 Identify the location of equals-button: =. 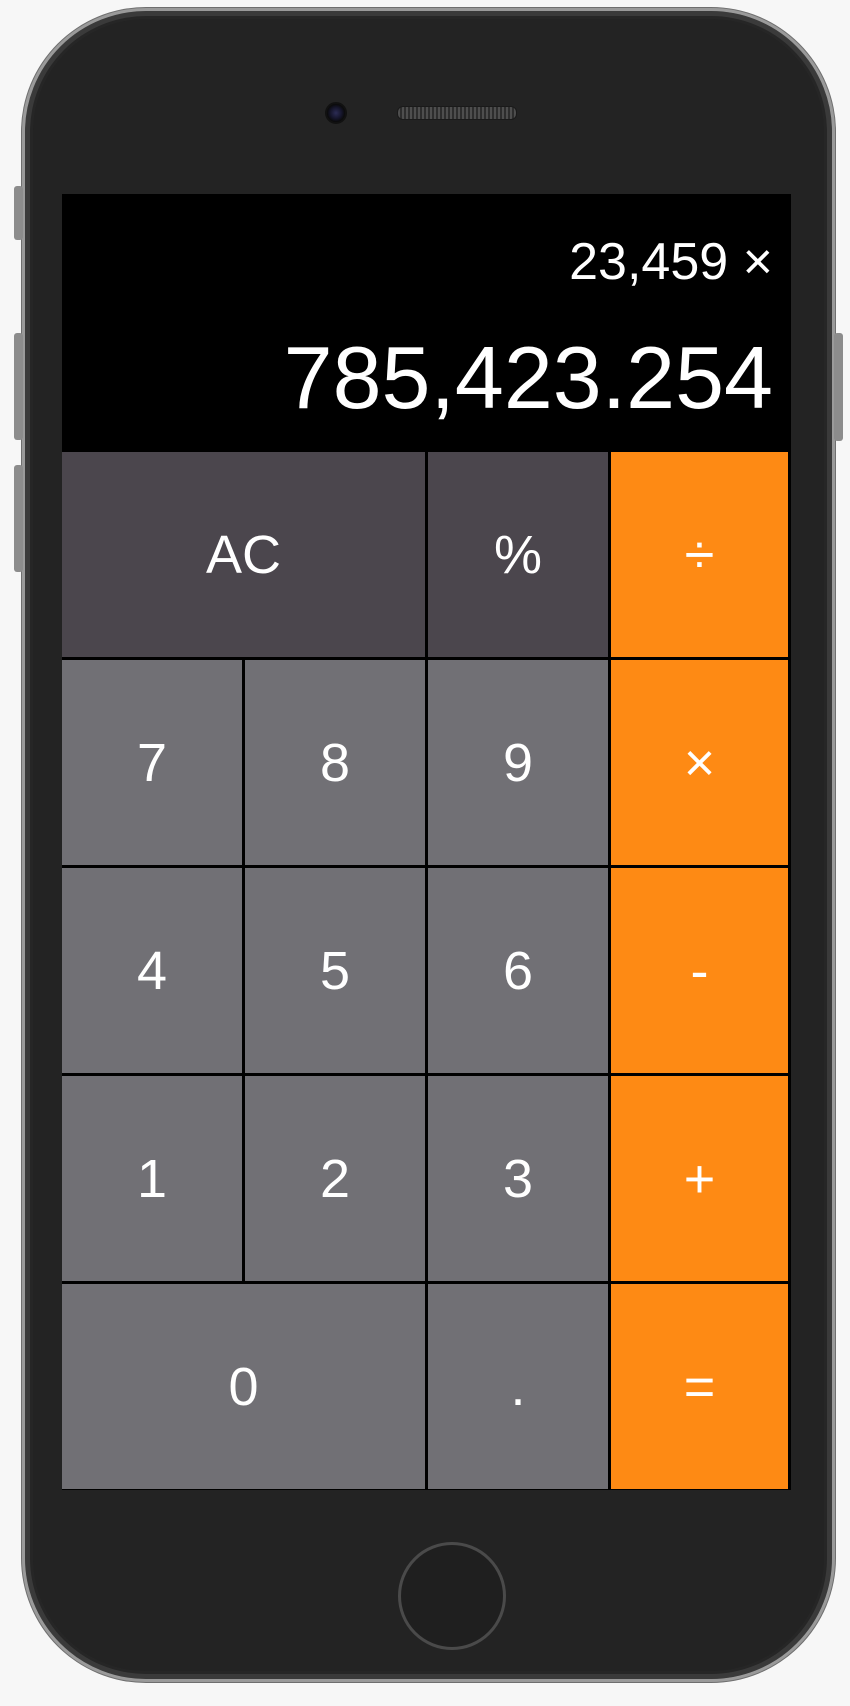
(699, 1386).